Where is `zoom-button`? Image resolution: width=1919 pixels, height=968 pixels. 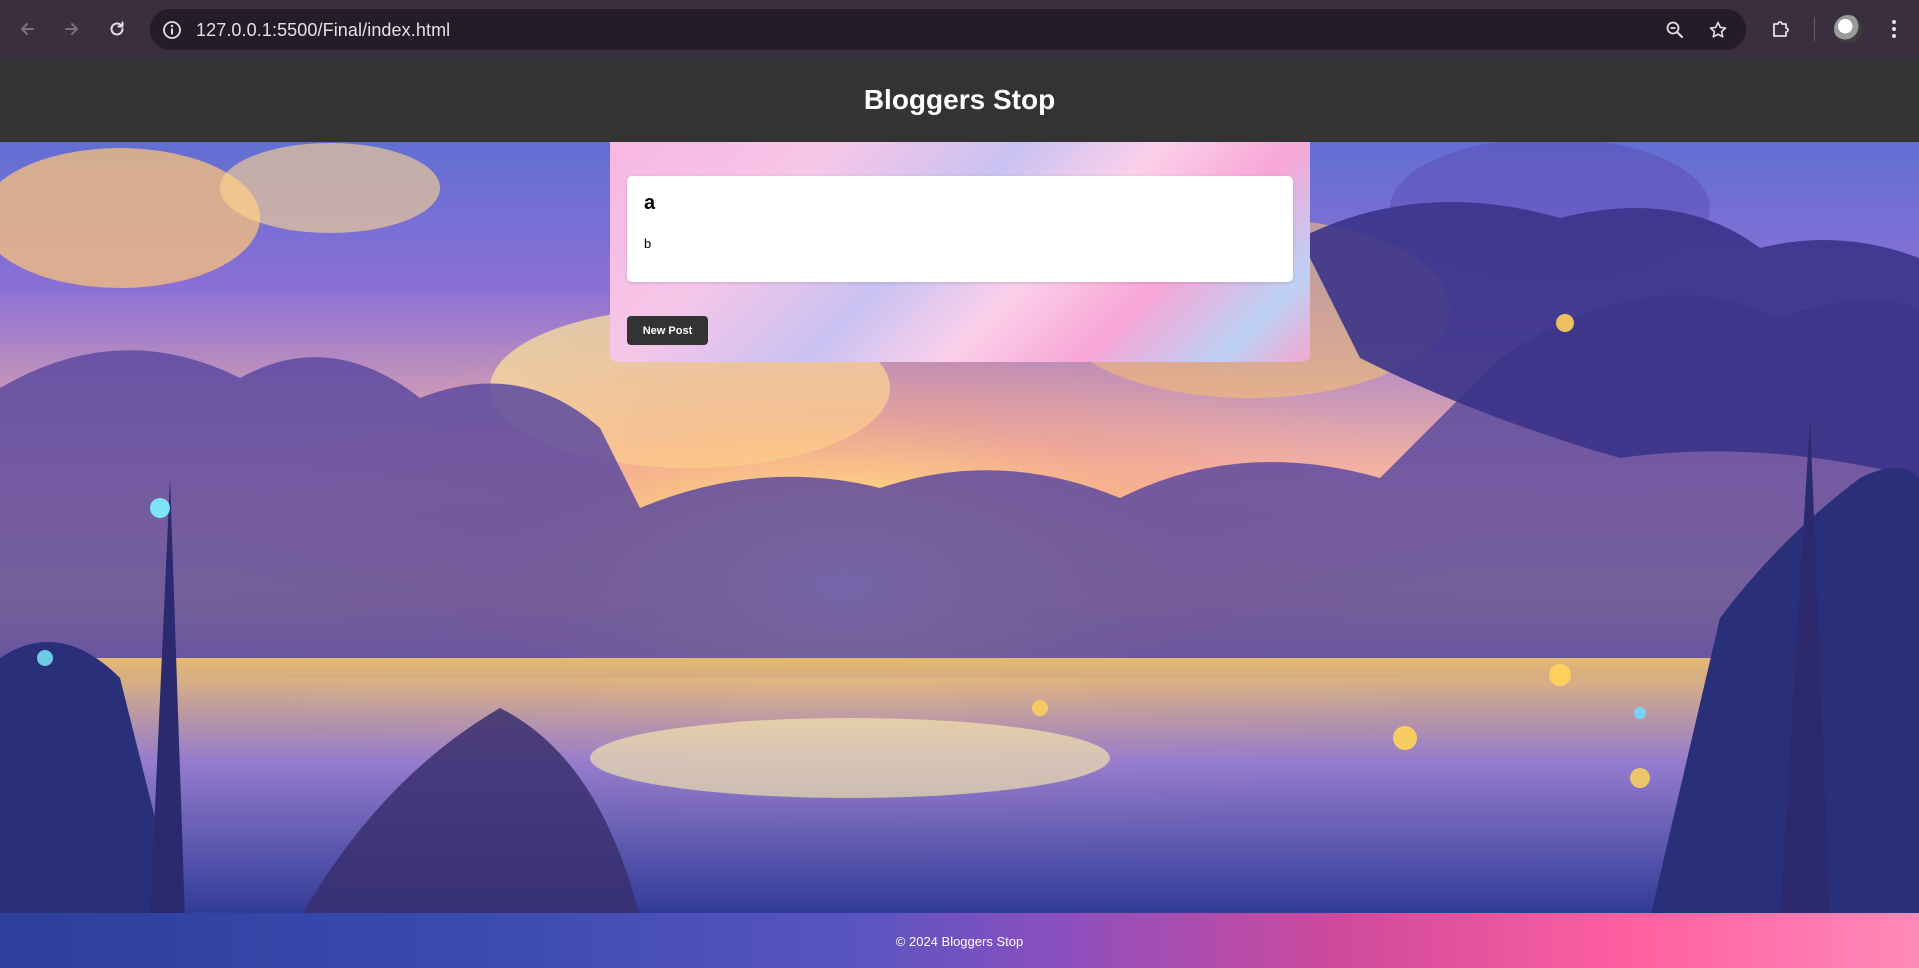
zoom-button is located at coordinates (1675, 30).